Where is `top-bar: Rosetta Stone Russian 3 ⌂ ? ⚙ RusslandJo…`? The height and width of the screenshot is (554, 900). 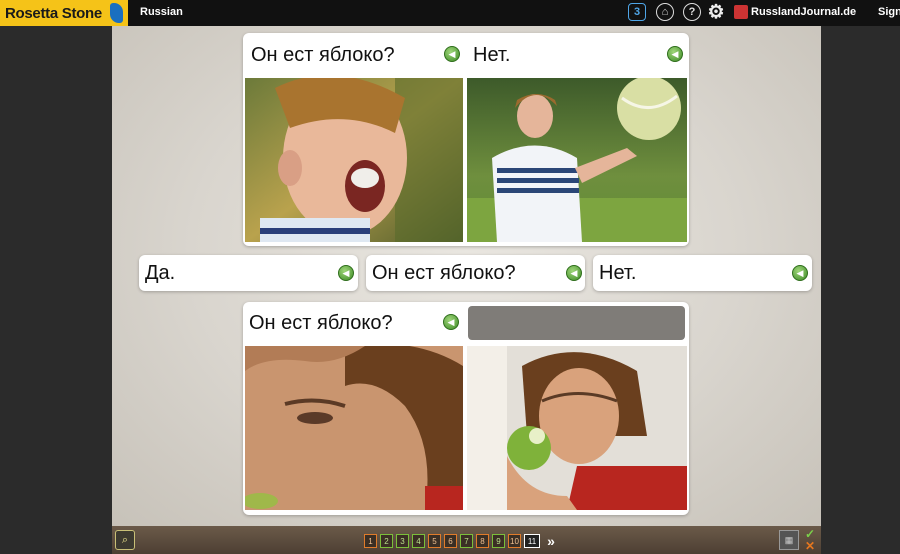
top-bar: Rosetta Stone Russian 3 ⌂ ? ⚙ RusslandJo… is located at coordinates (450, 13).